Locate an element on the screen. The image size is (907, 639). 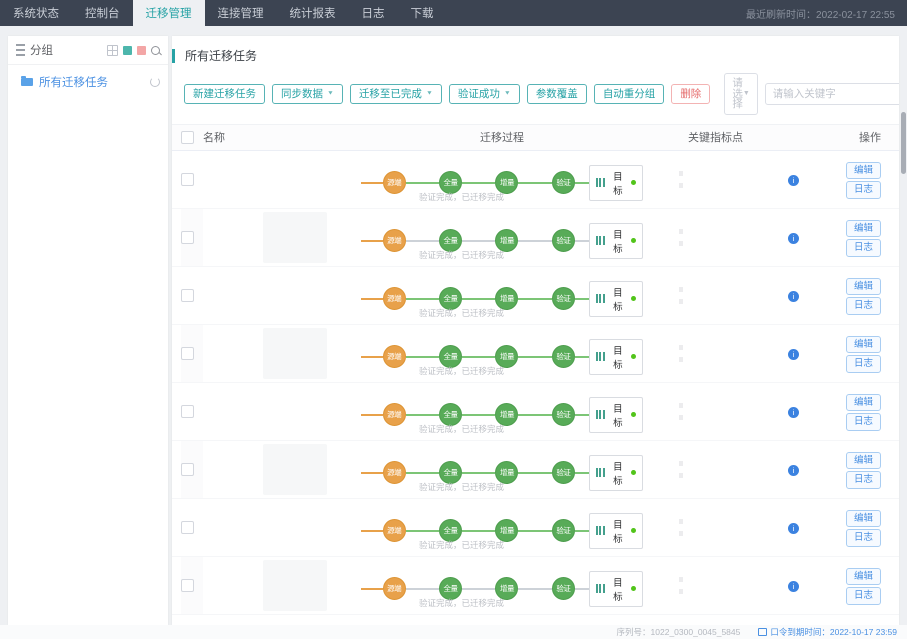
filter-select: 请选择 ▼ is located at coordinates (741, 94).